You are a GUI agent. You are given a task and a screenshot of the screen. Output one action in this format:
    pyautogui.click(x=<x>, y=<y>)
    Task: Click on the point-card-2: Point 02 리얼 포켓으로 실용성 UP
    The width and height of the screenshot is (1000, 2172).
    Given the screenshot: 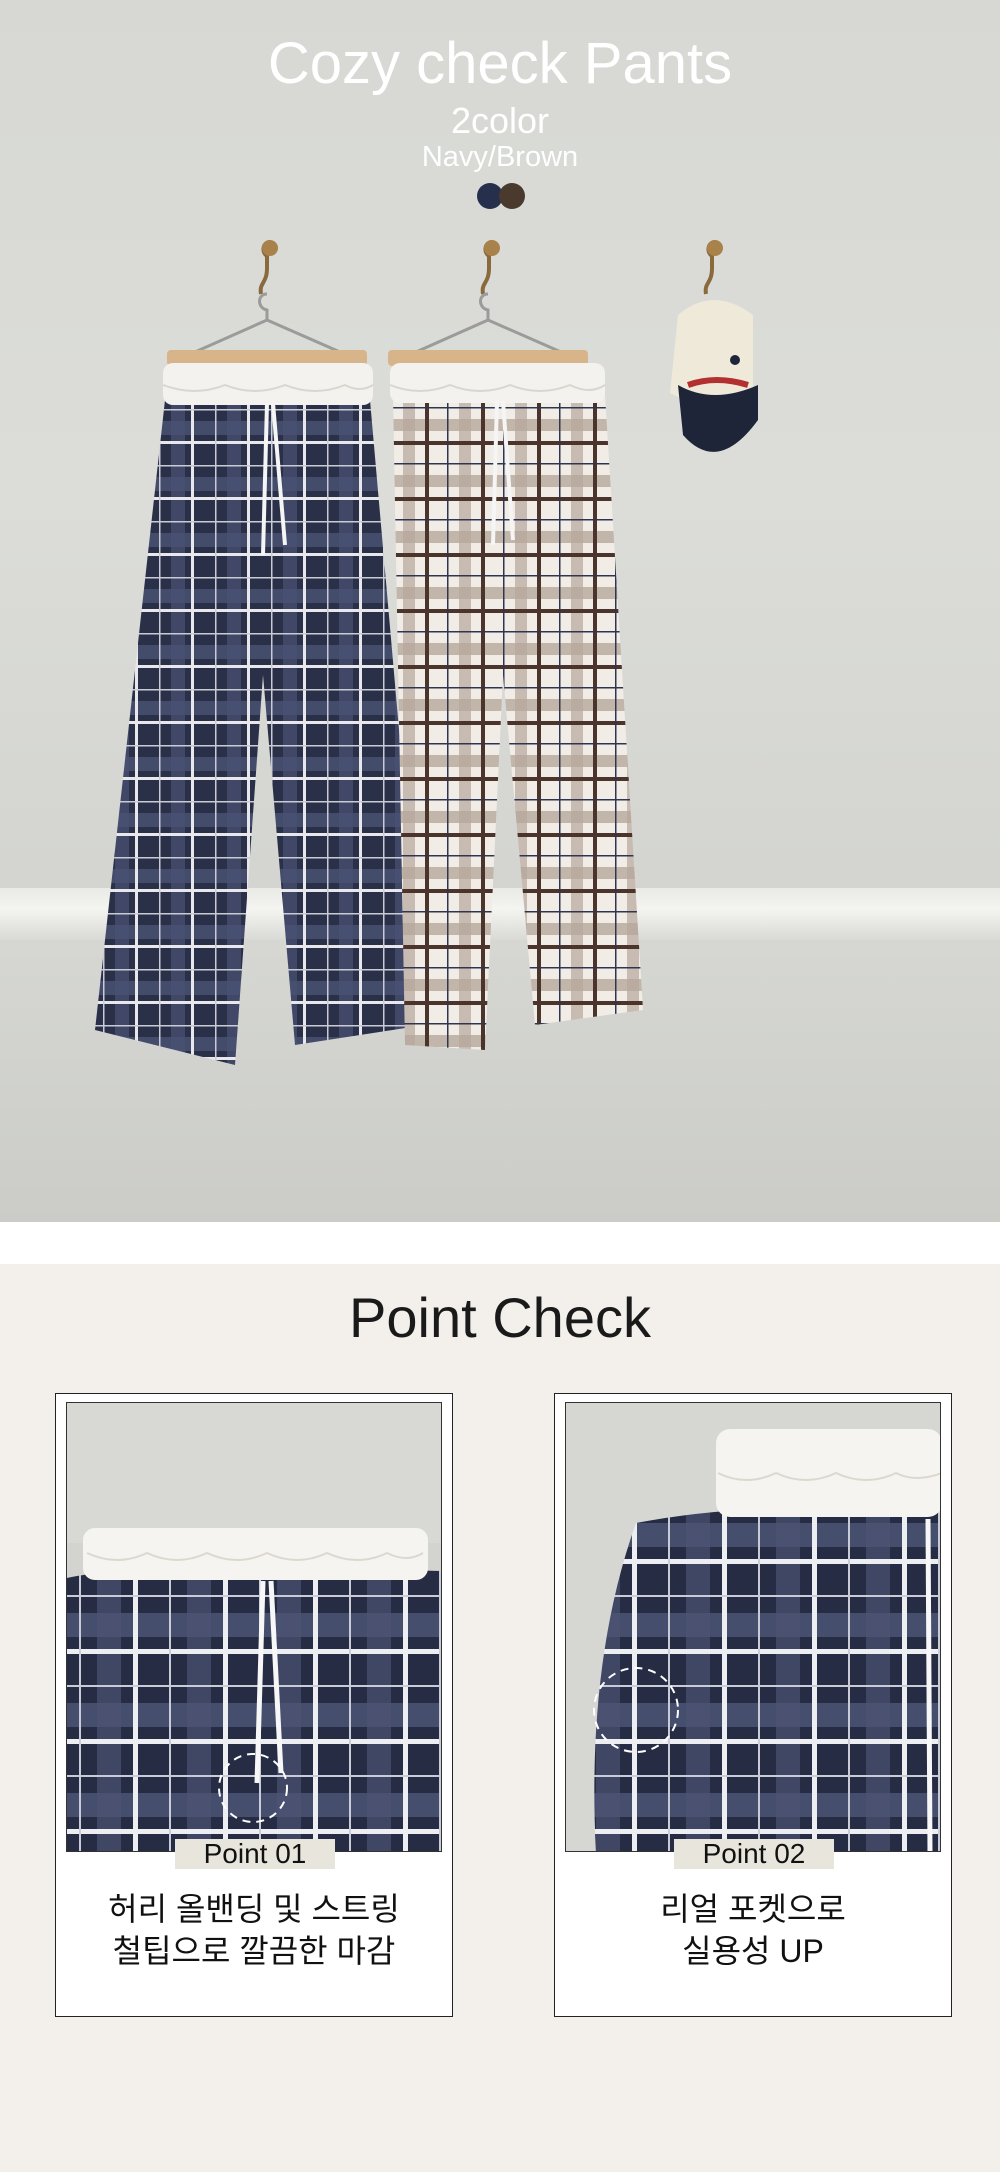 What is the action you would take?
    pyautogui.click(x=753, y=1705)
    